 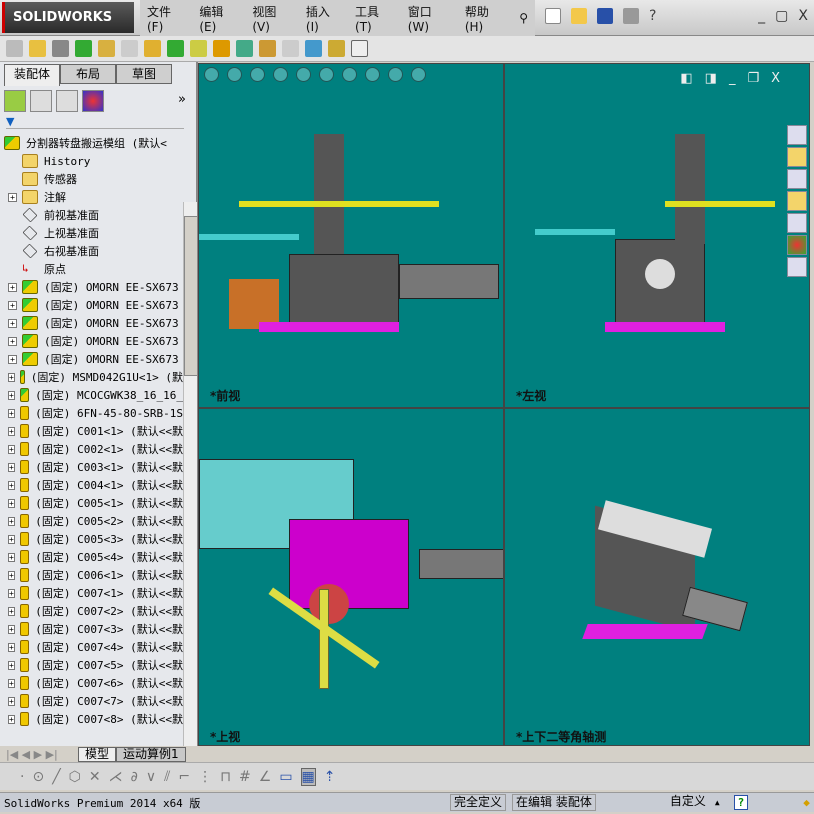 I want to click on next-viewport-button: ◨, so click(x=711, y=78).